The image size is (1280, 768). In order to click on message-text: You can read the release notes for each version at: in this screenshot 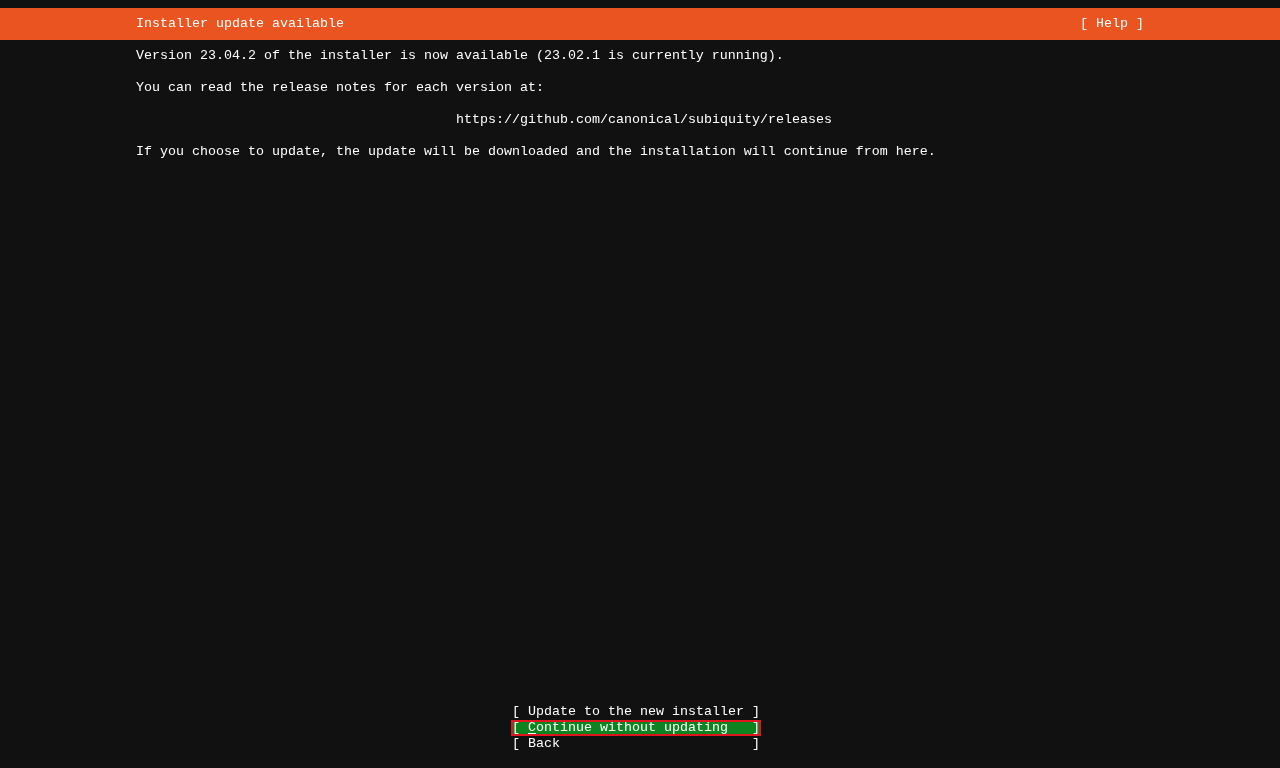, I will do `click(340, 88)`.